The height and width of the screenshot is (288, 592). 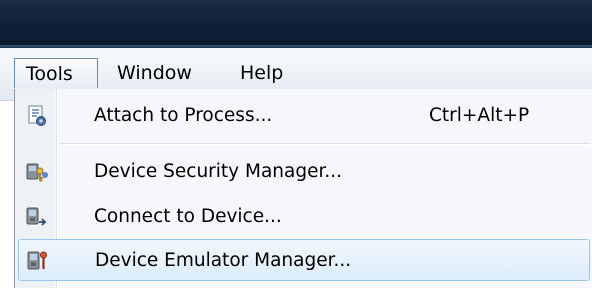 I want to click on device-security-icon, so click(x=37, y=172).